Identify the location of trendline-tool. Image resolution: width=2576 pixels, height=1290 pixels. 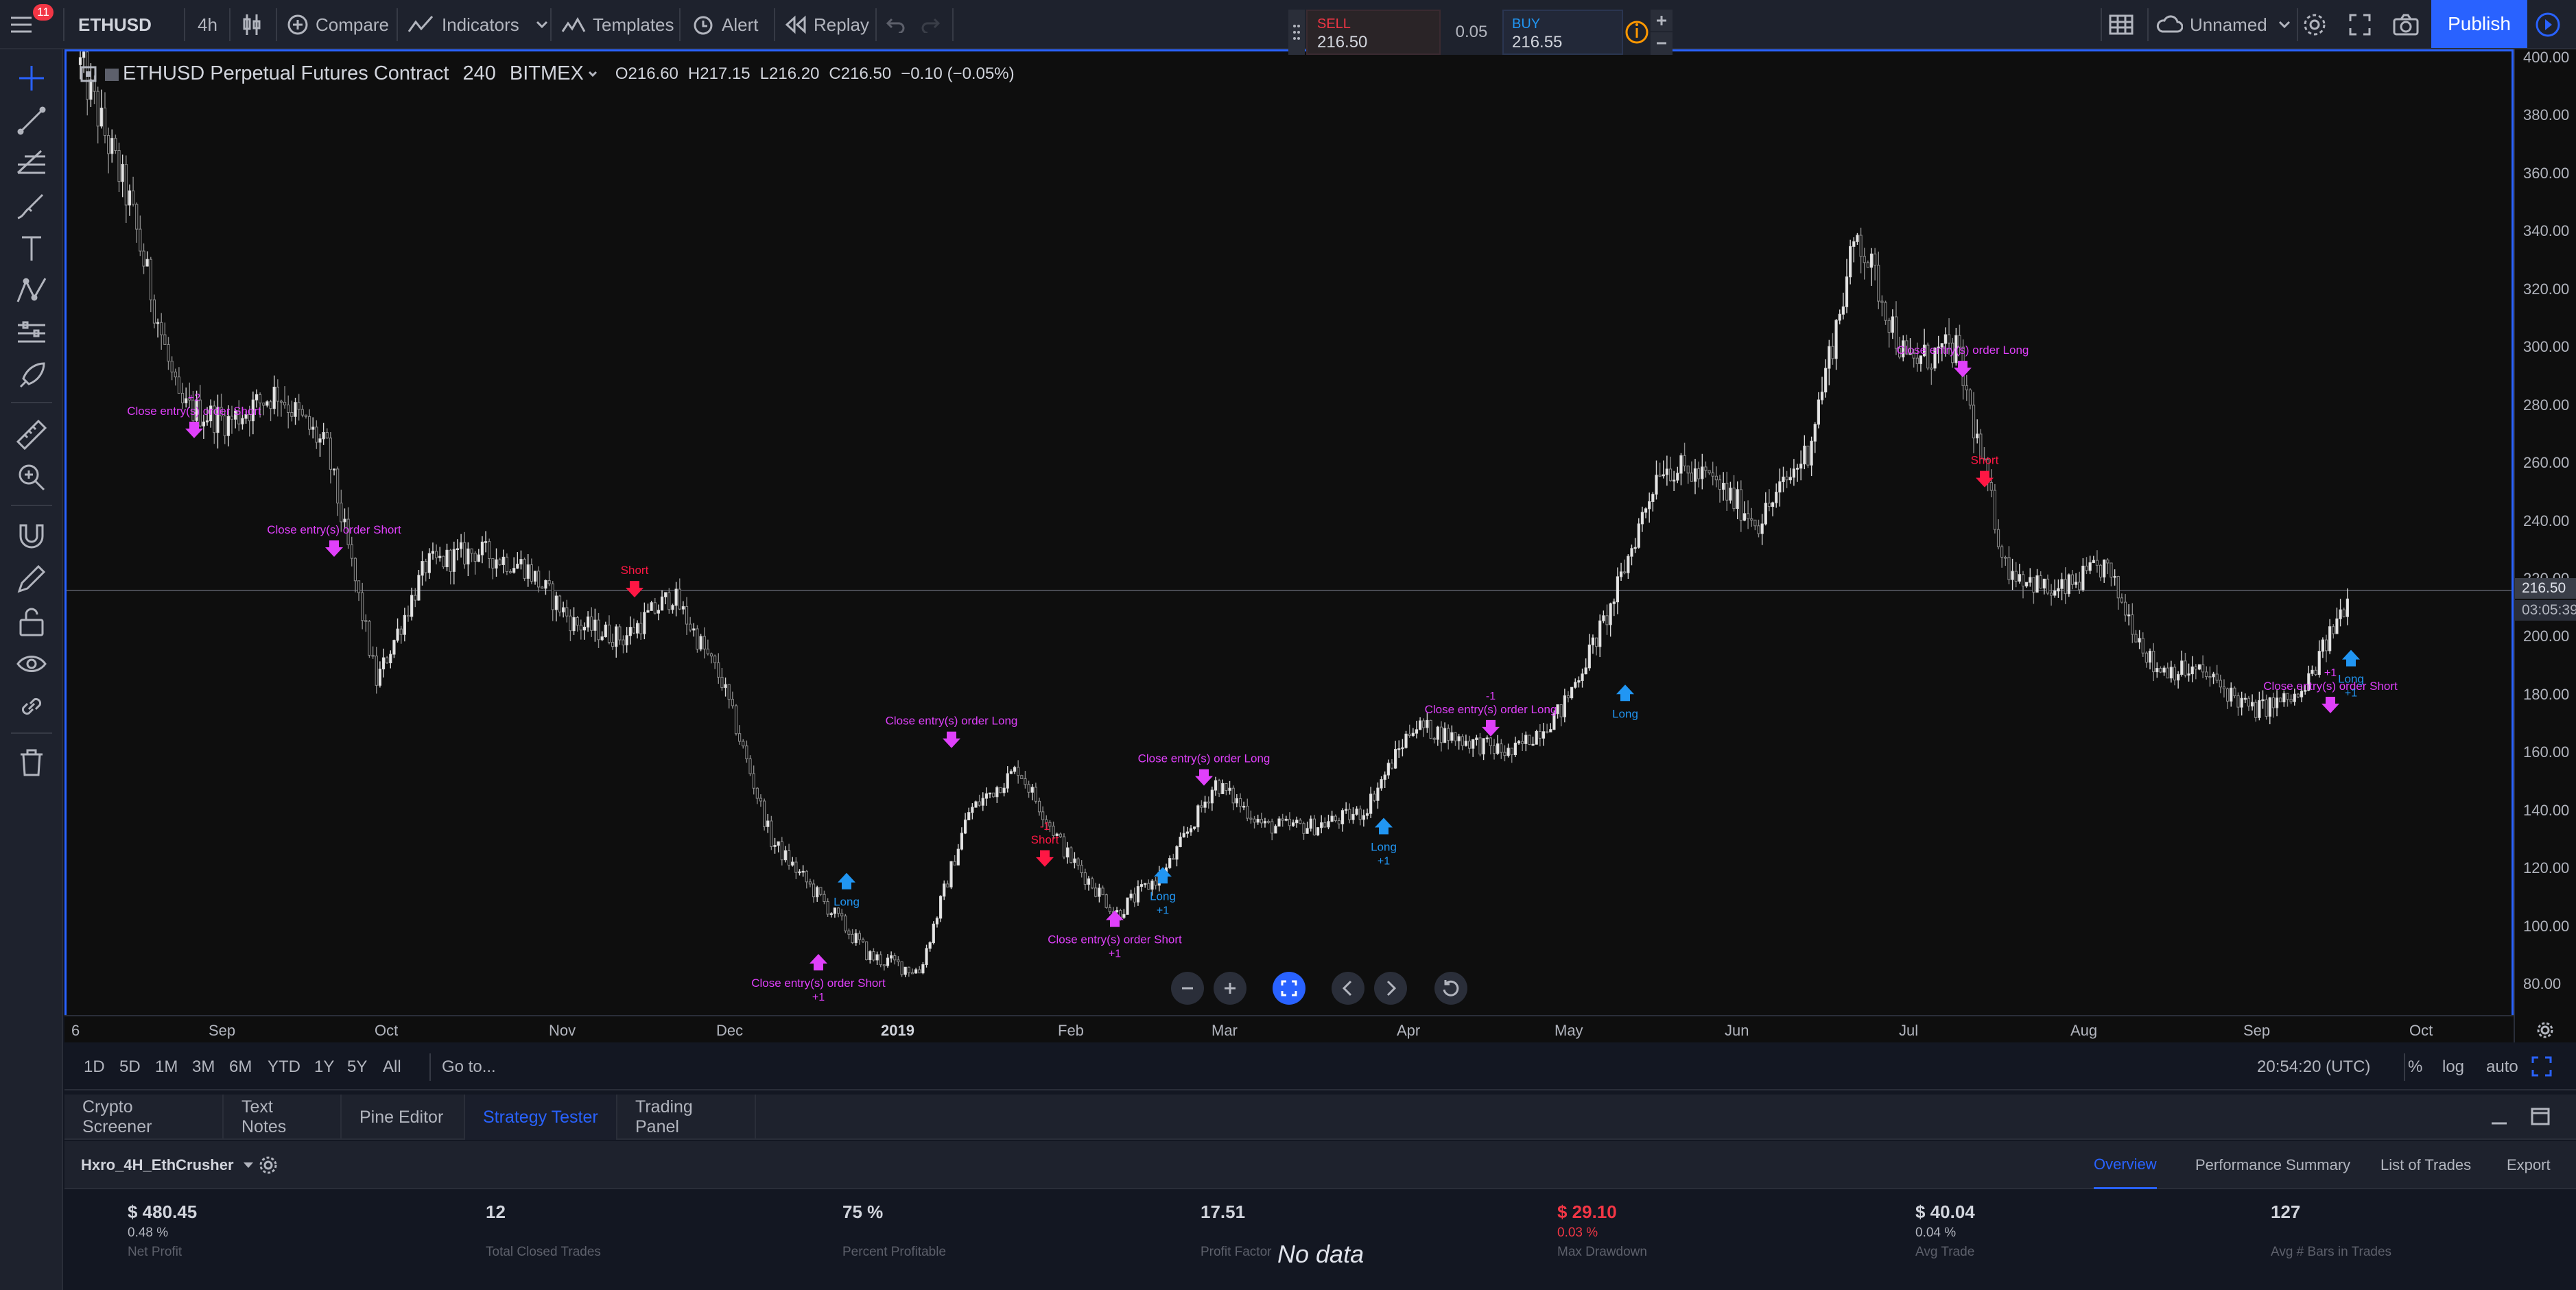
(31, 120).